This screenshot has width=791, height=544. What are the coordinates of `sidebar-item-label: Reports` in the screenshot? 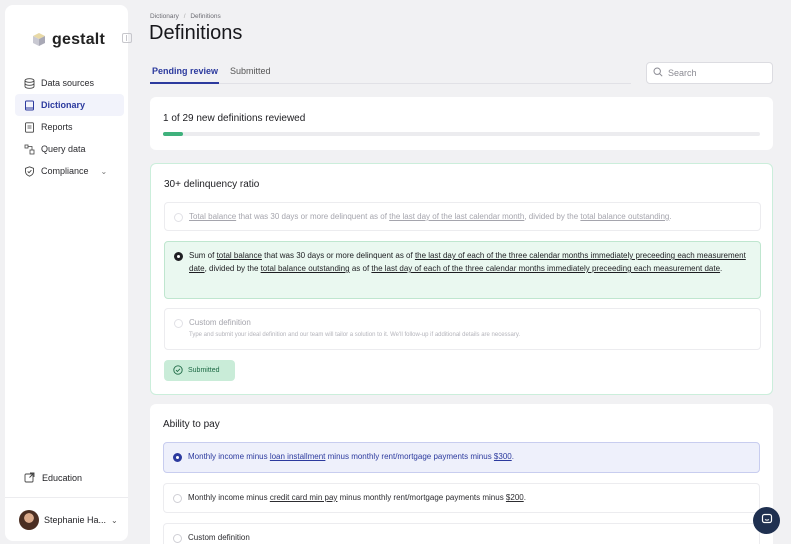 It's located at (57, 127).